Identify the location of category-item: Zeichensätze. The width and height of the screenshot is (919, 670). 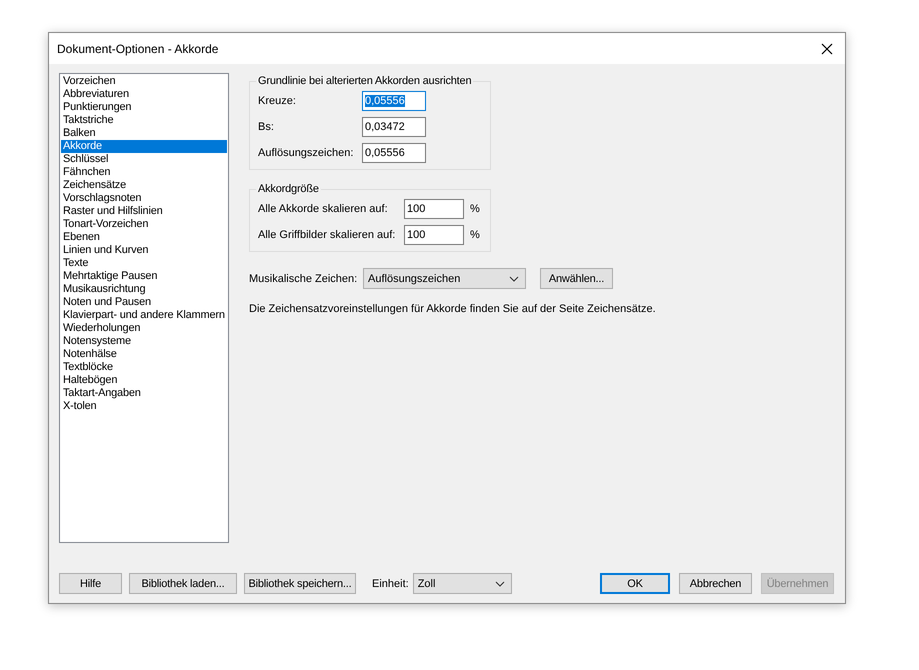
(144, 185).